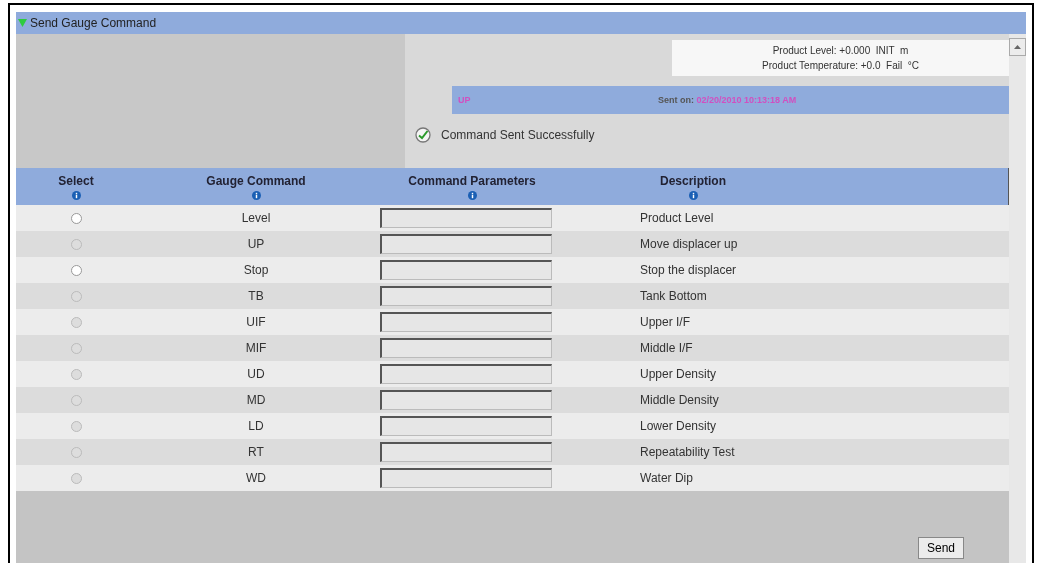  Describe the element at coordinates (689, 244) in the screenshot. I see `description-cell: Move displacer up` at that location.